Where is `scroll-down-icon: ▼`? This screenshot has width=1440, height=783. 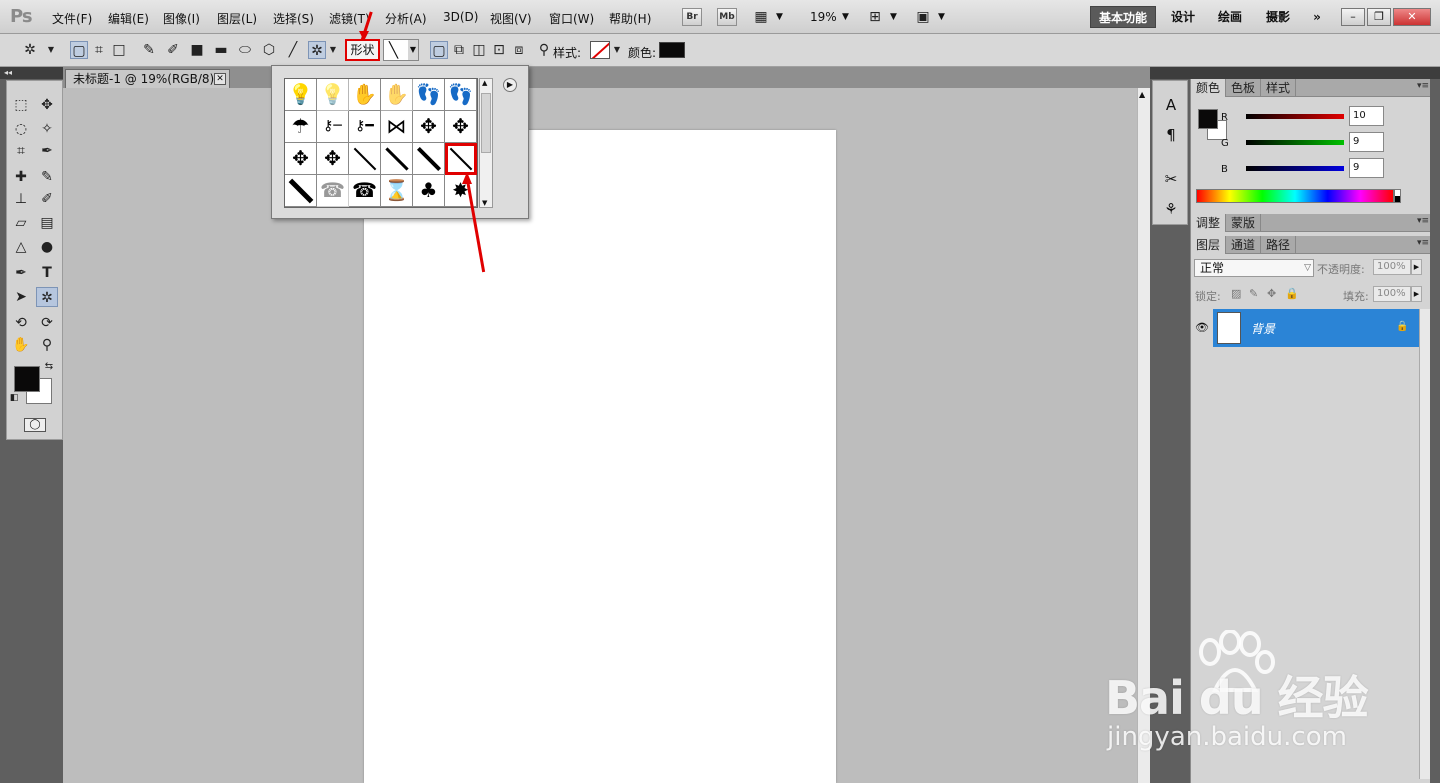 scroll-down-icon: ▼ is located at coordinates (484, 203).